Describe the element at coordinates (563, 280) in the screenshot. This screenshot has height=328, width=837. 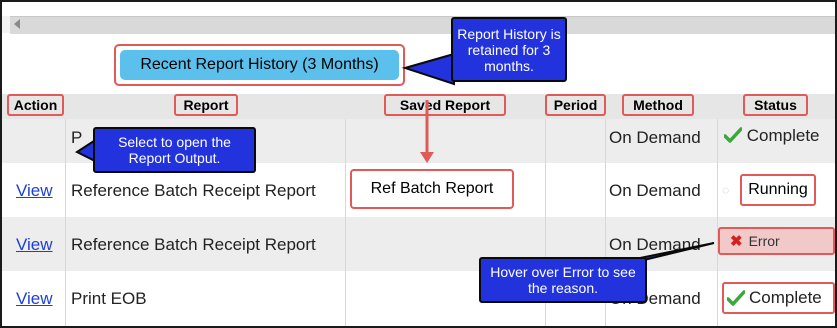
I see `hover-error-callout: Hover over Error to see the reason.` at that location.